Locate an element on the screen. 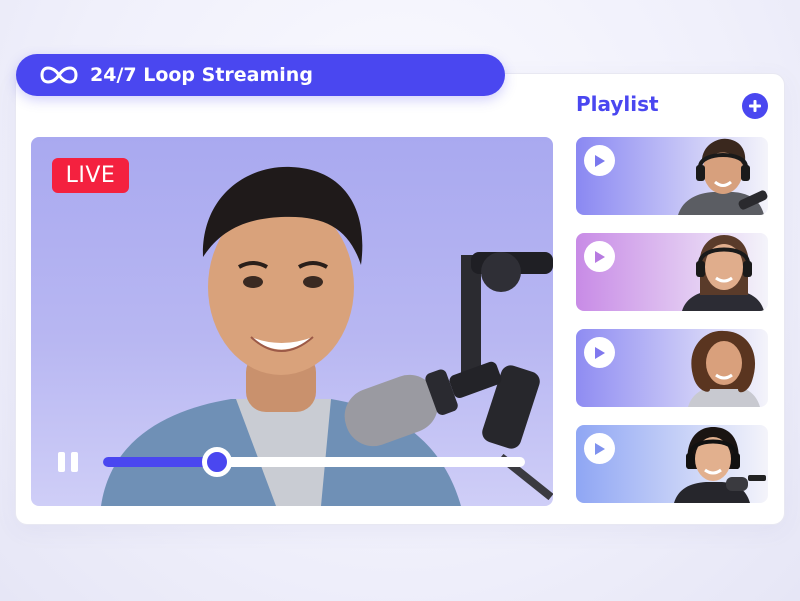  loop-streaming-banner: 24/7 Loop Streaming is located at coordinates (260, 75).